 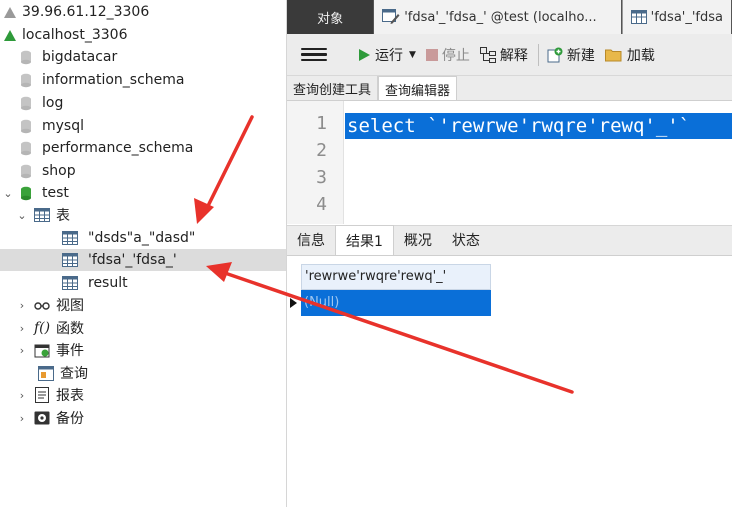 I want to click on database-item-shop: shop, so click(x=143, y=171).